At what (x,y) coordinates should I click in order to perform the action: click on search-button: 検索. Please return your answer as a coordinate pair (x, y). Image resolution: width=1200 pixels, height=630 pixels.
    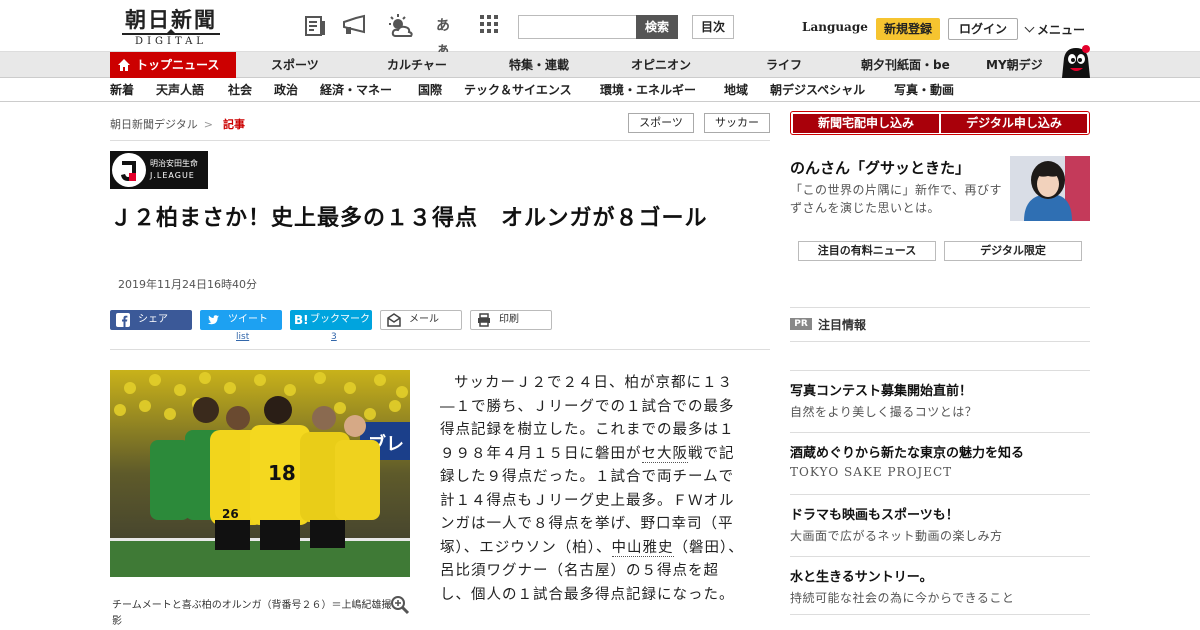
    Looking at the image, I should click on (657, 27).